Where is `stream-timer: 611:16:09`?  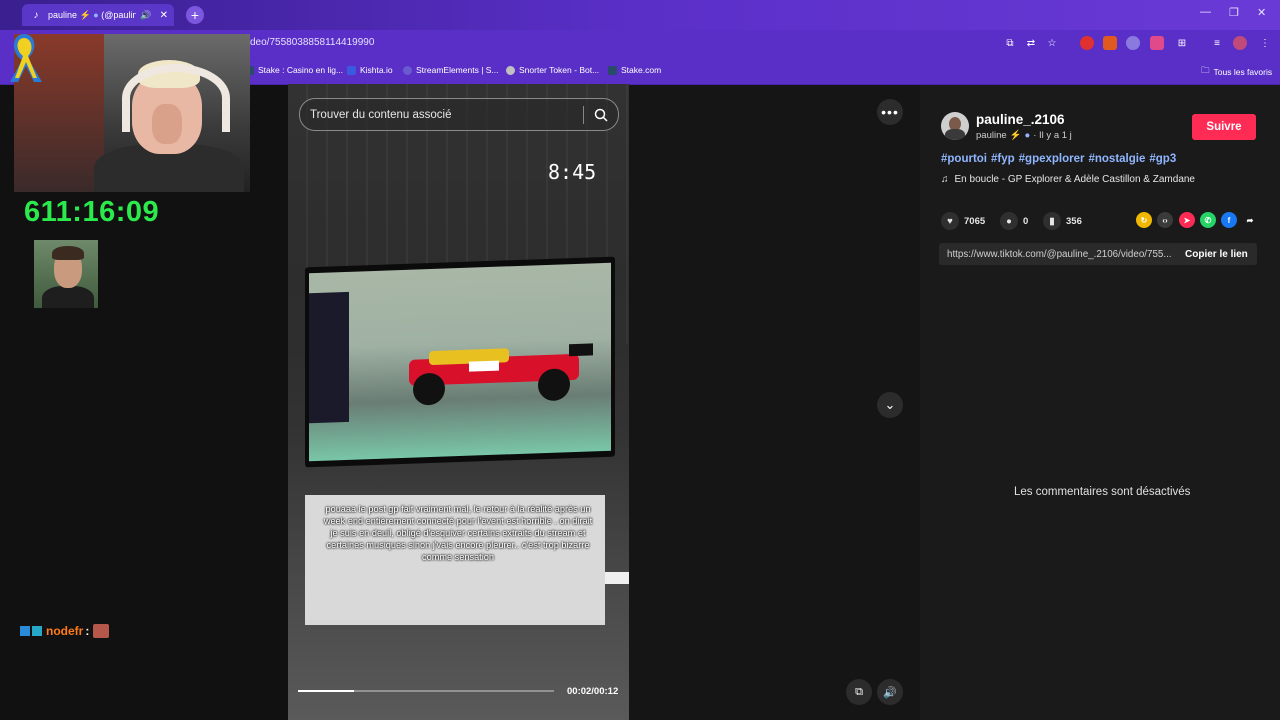 stream-timer: 611:16:09 is located at coordinates (92, 212).